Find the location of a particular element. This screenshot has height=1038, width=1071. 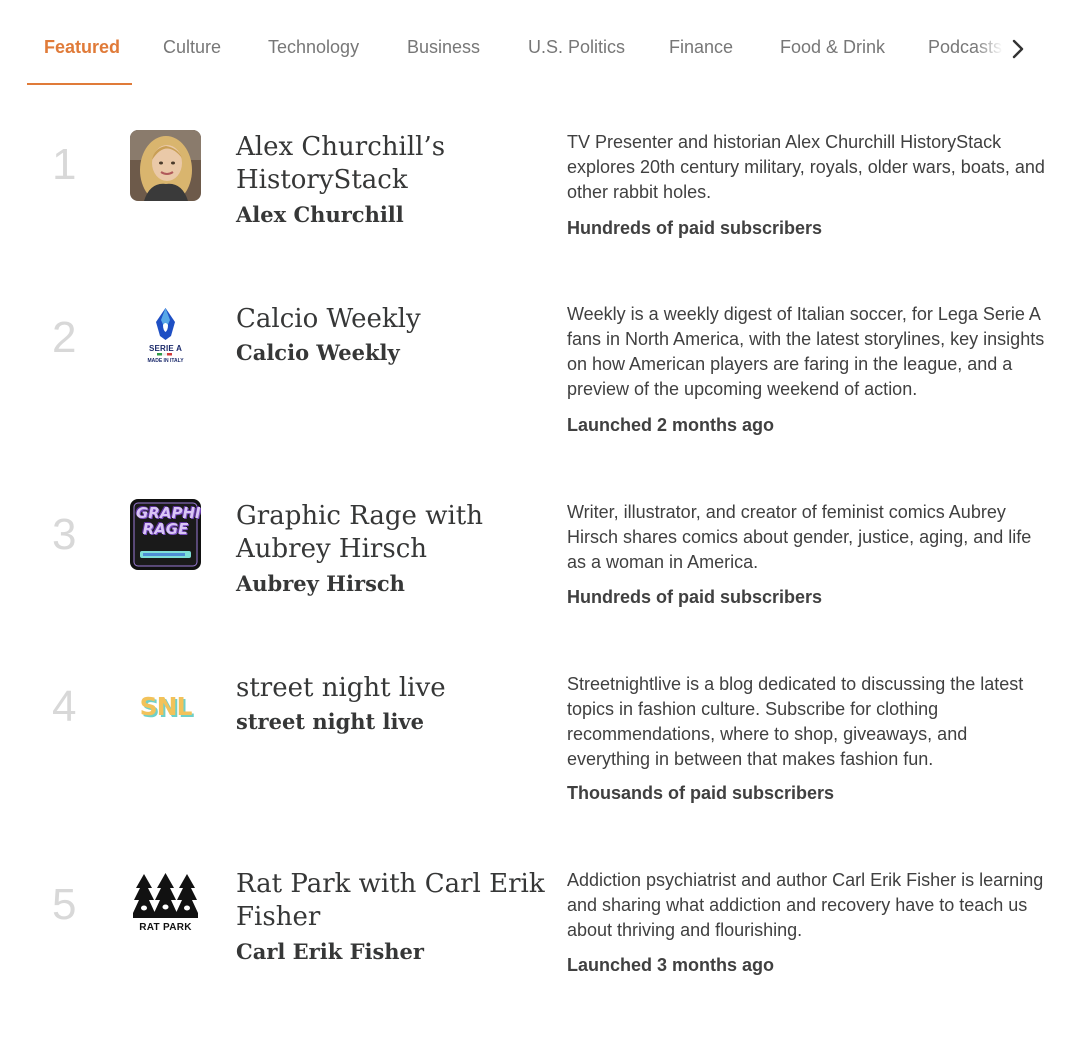

subscriber-count: Thousands of paid subscribers is located at coordinates (701, 793).